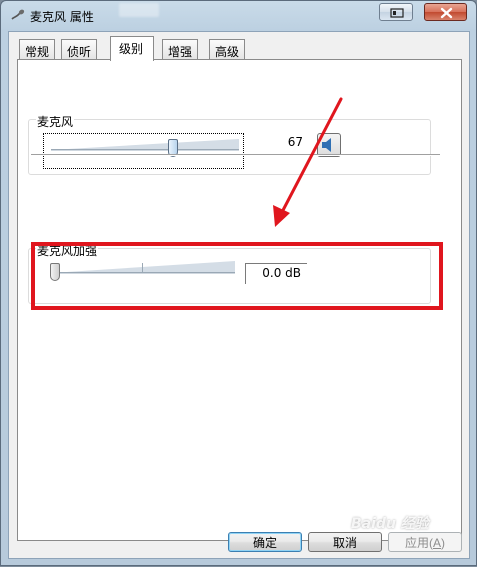 The height and width of the screenshot is (567, 477). I want to click on close-icon, so click(446, 13).